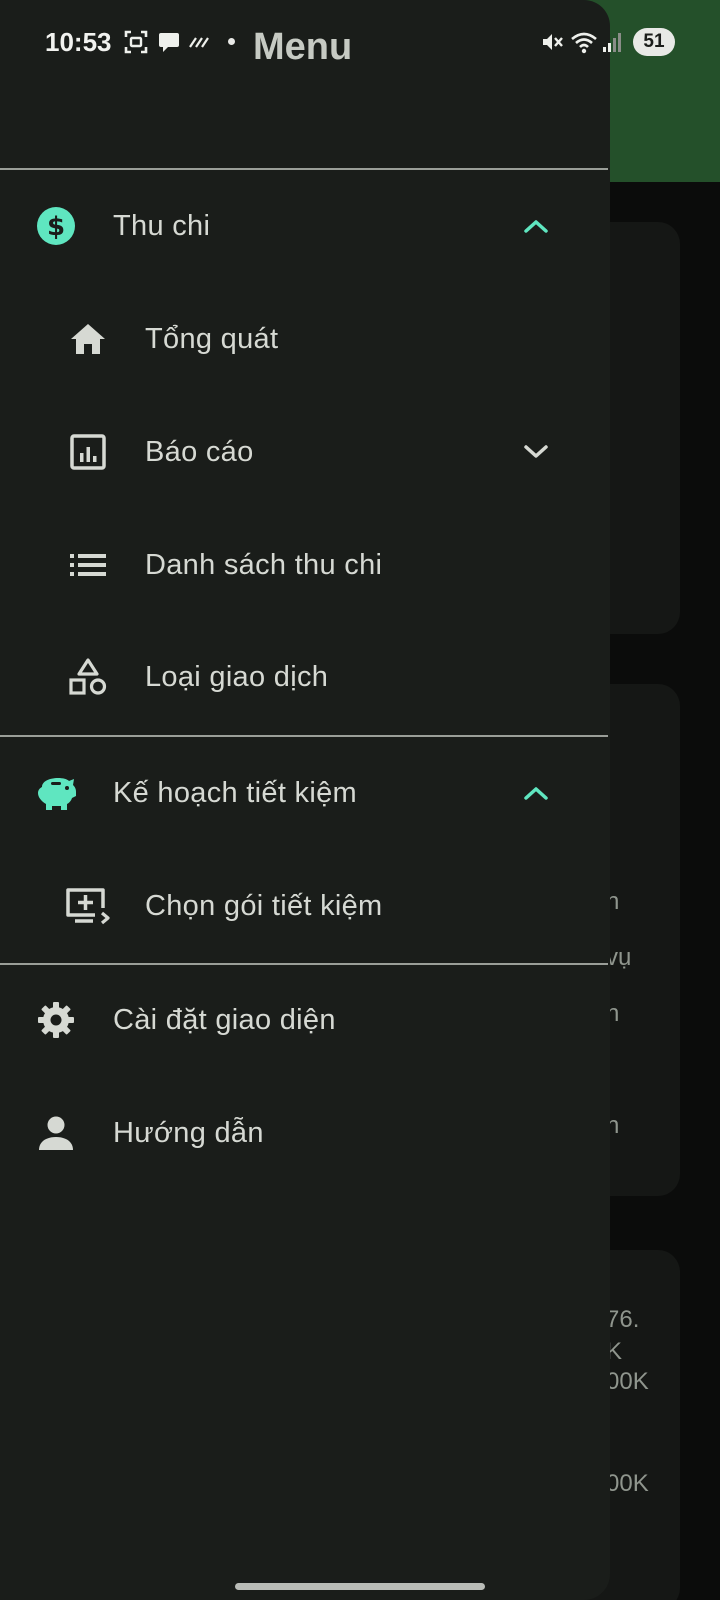 The image size is (720, 1600). Describe the element at coordinates (237, 676) in the screenshot. I see `nav-item-label: Loại giao dịch` at that location.